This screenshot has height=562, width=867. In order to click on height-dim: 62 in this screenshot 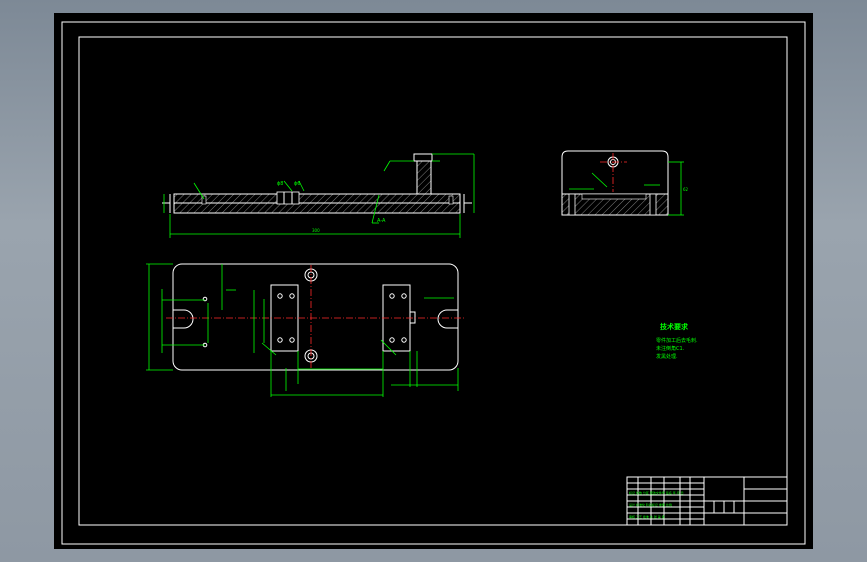, I will do `click(686, 189)`.